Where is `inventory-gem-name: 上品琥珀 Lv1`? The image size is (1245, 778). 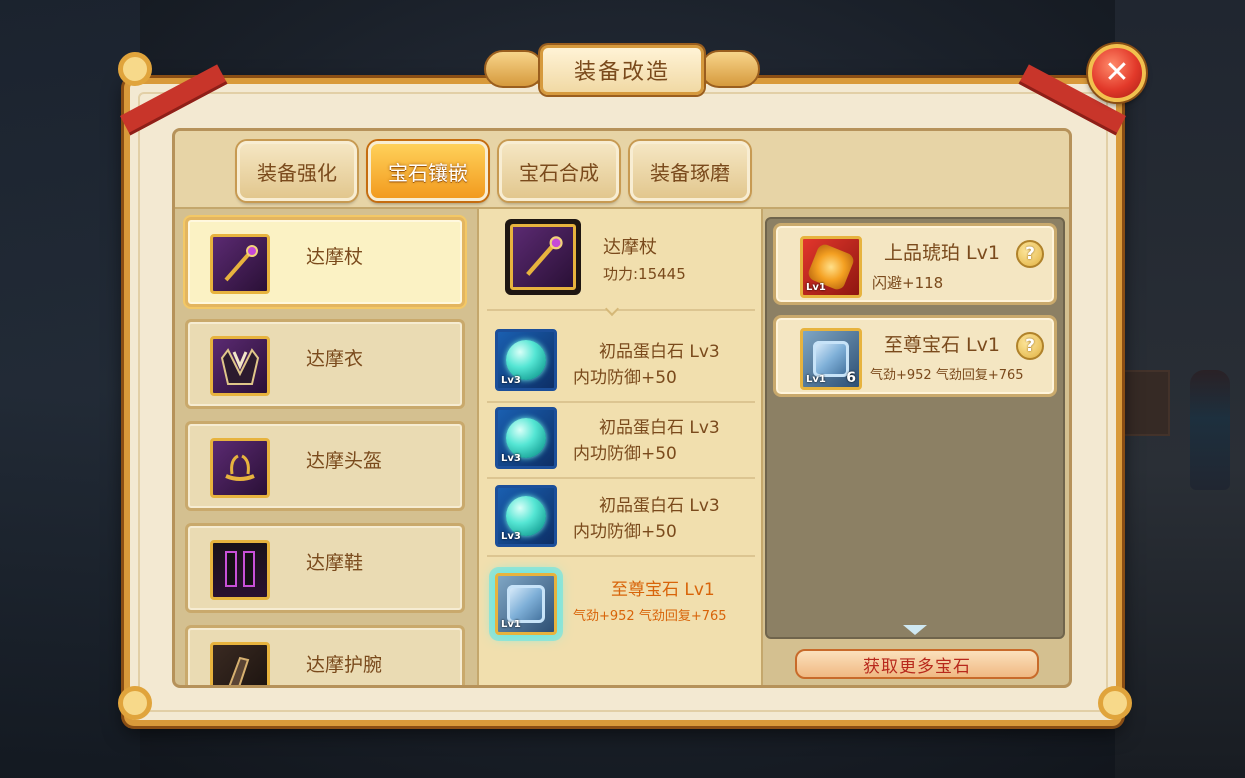 inventory-gem-name: 上品琥珀 Lv1 is located at coordinates (942, 253).